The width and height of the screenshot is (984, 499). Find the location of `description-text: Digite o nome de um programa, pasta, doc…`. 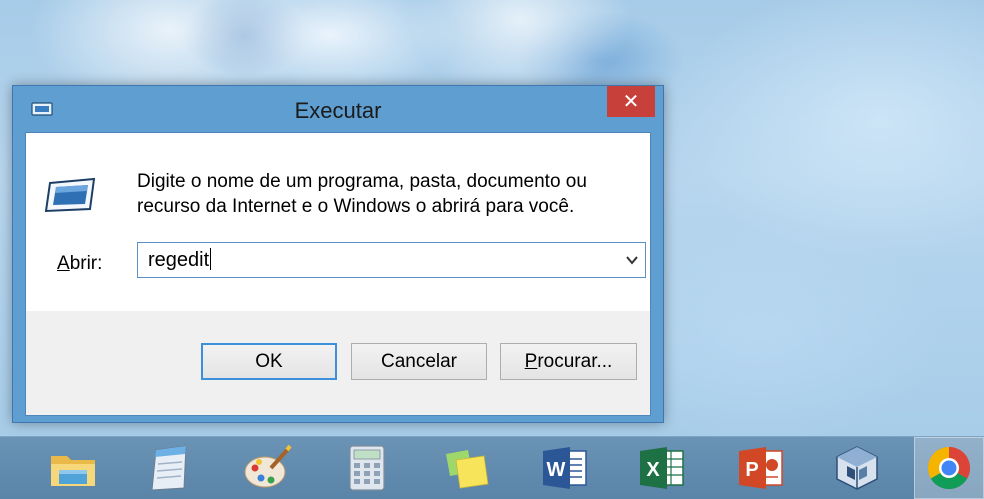

description-text: Digite o nome de um programa, pasta, doc… is located at coordinates (377, 194).